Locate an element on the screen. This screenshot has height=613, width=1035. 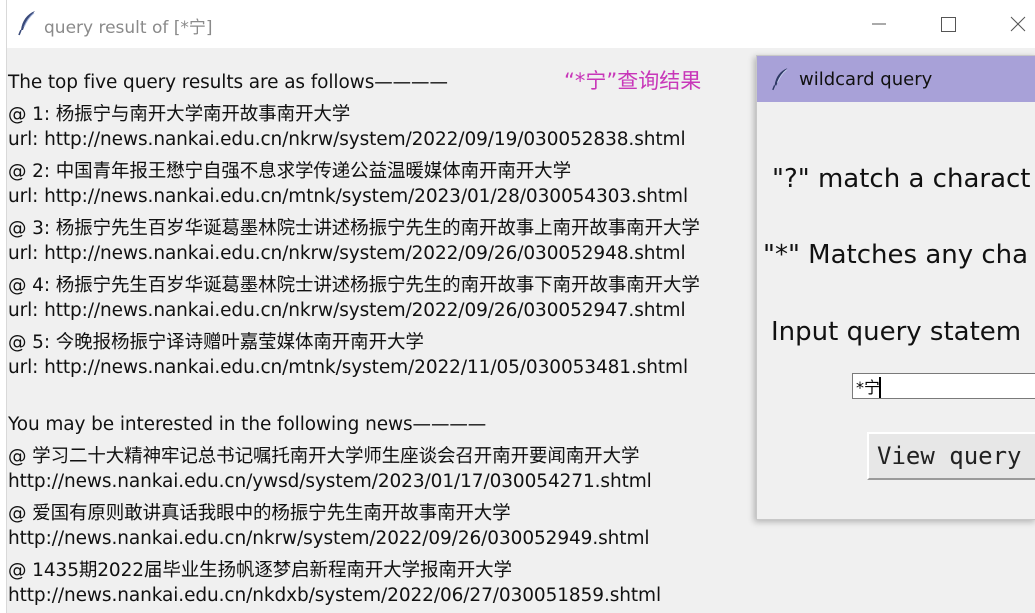
result-title: @ 3: 杨振宁先生百岁华诞葛墨林院士讲述杨振宁先生的南开故事上南开故事南开大学 is located at coordinates (354, 228).